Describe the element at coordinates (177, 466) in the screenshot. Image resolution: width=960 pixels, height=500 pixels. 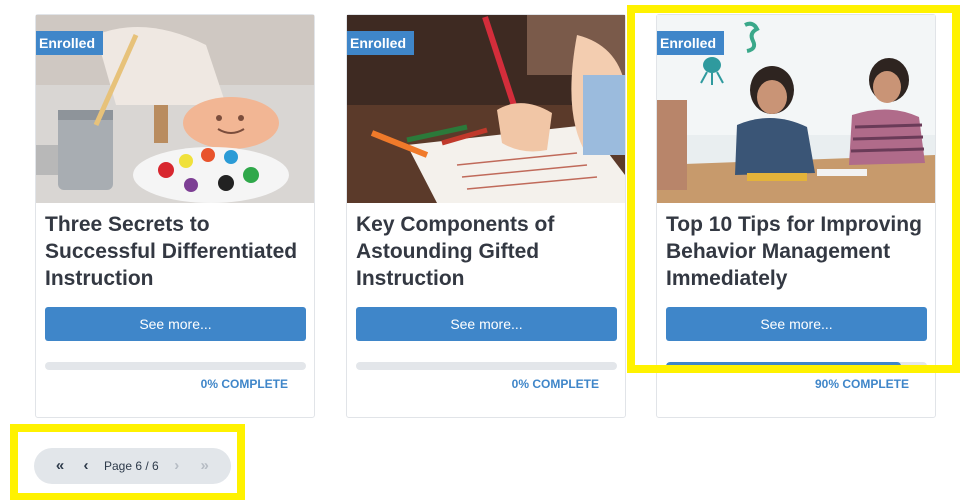
I see `chevron-right-icon: ›` at that location.